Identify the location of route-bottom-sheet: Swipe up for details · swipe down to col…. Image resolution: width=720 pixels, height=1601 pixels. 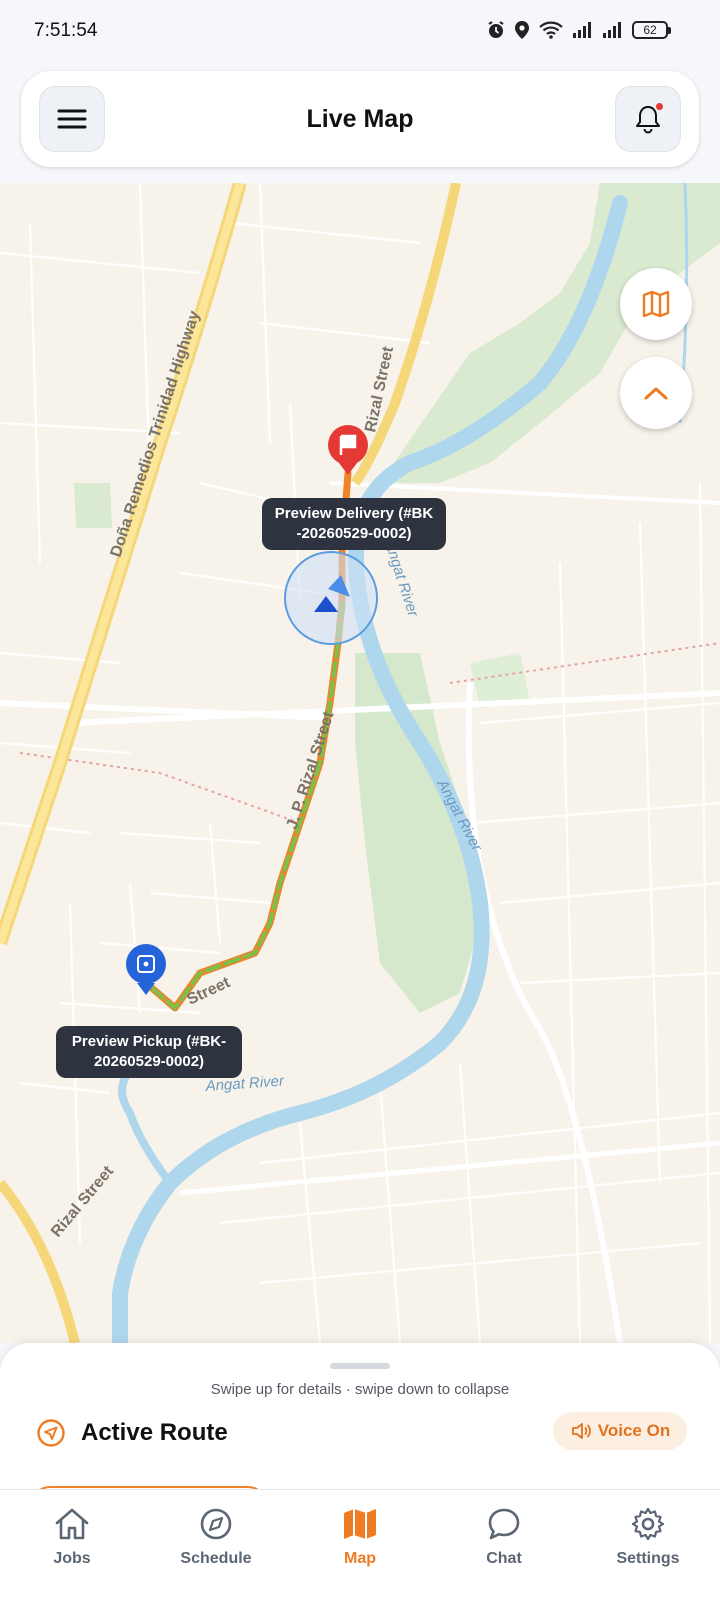
(360, 1429).